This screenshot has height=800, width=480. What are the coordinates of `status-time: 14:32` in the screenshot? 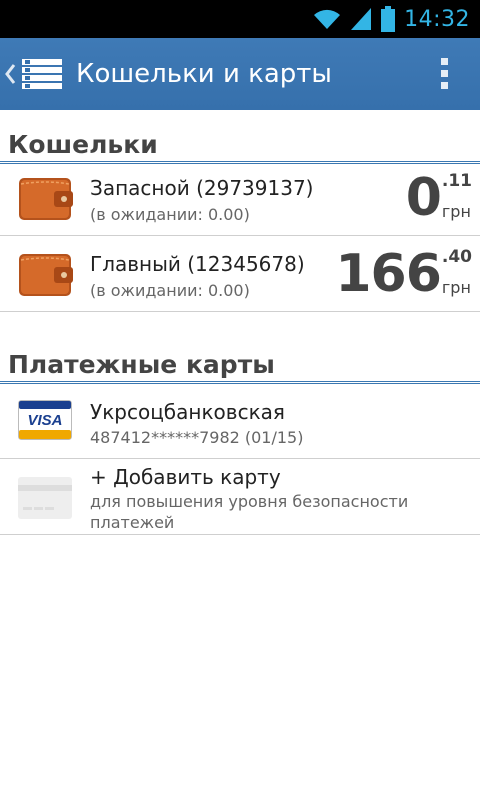 It's located at (437, 19).